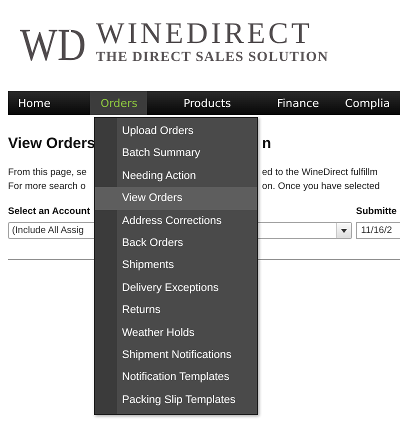 The width and height of the screenshot is (400, 429). Describe the element at coordinates (377, 211) in the screenshot. I see `field-label: Submitte` at that location.